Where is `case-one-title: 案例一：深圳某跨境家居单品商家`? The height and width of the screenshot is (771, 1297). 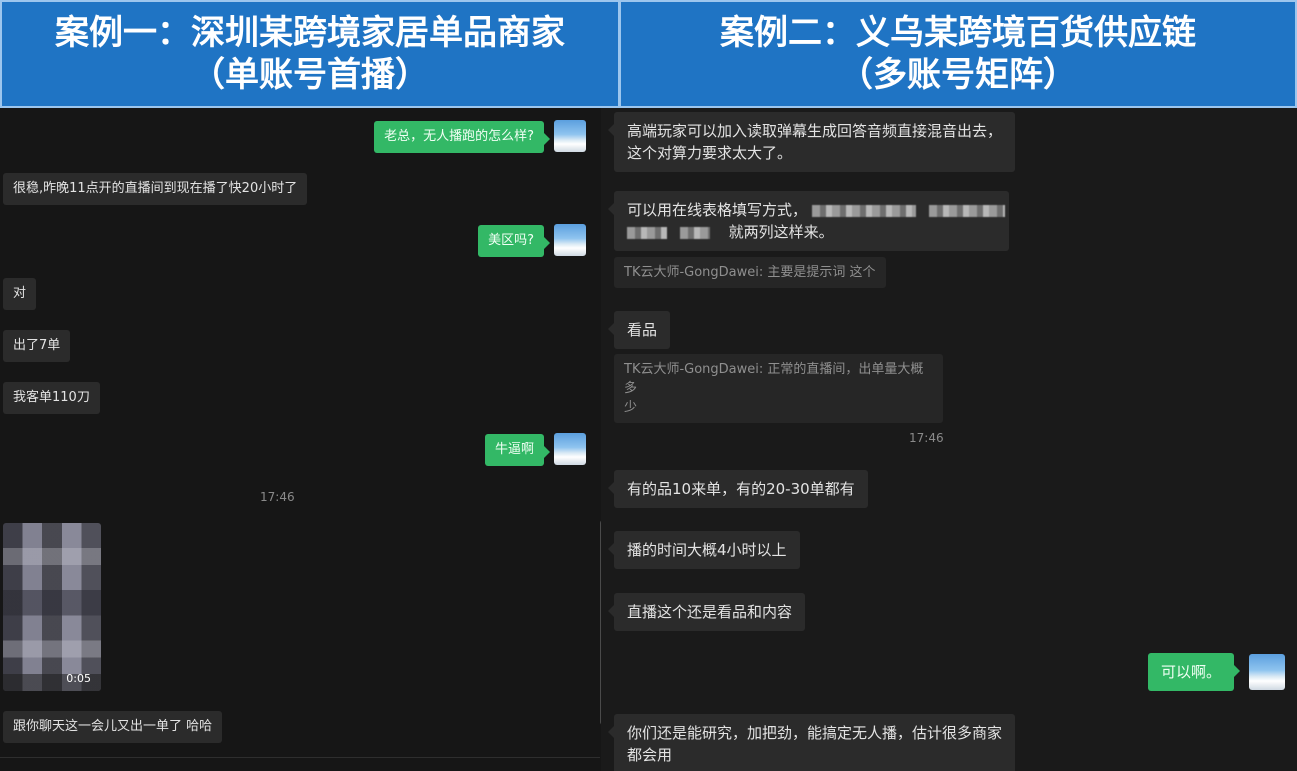
case-one-title: 案例一：深圳某跨境家居单品商家 is located at coordinates (310, 33).